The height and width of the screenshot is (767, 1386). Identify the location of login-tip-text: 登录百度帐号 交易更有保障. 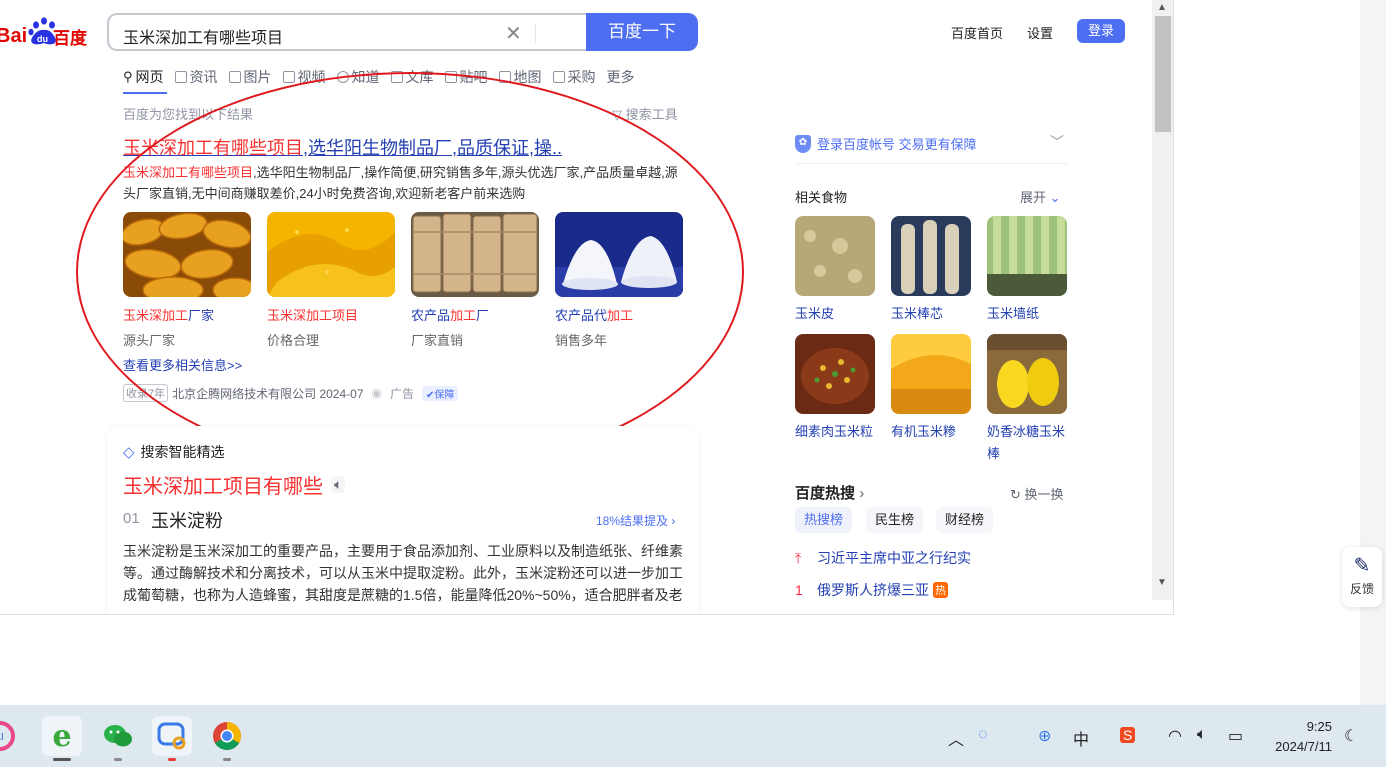
(897, 144).